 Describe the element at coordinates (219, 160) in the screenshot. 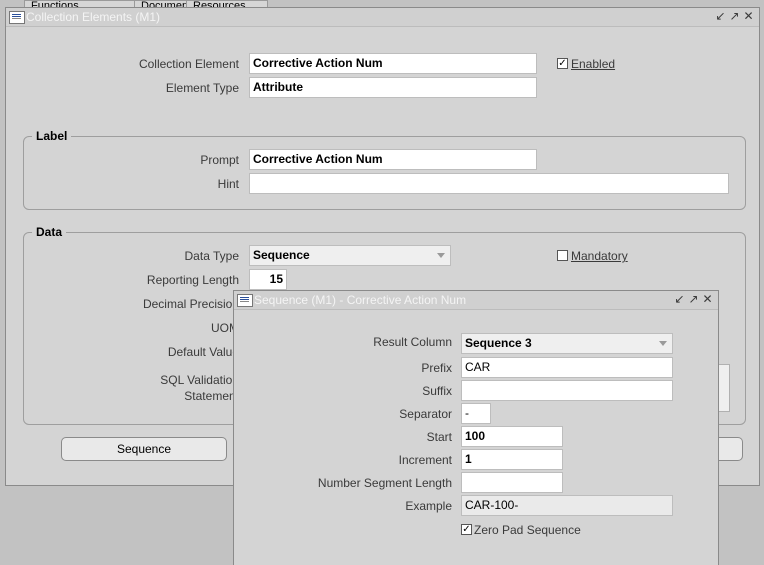

I see `prompt-label: Prompt` at that location.